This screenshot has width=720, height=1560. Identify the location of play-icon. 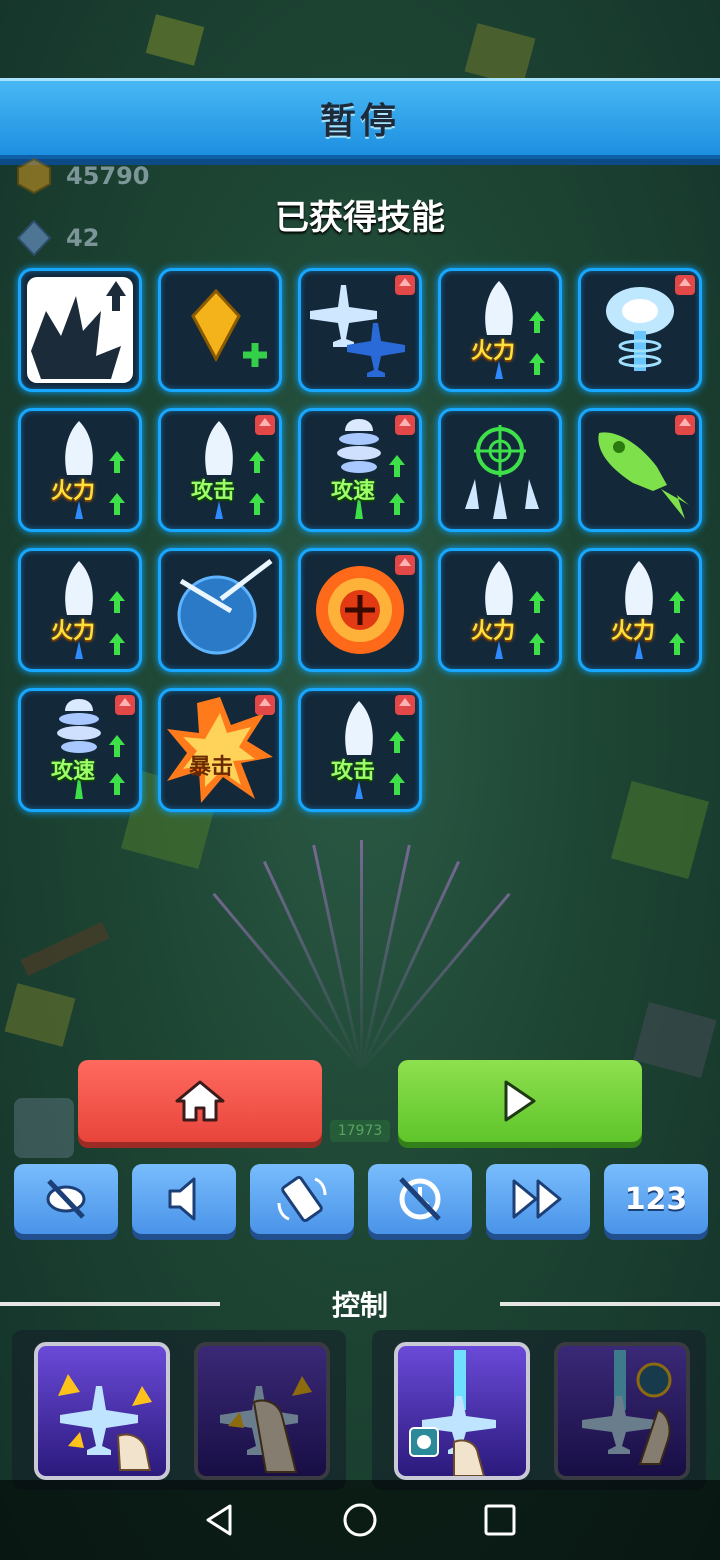
(520, 1101).